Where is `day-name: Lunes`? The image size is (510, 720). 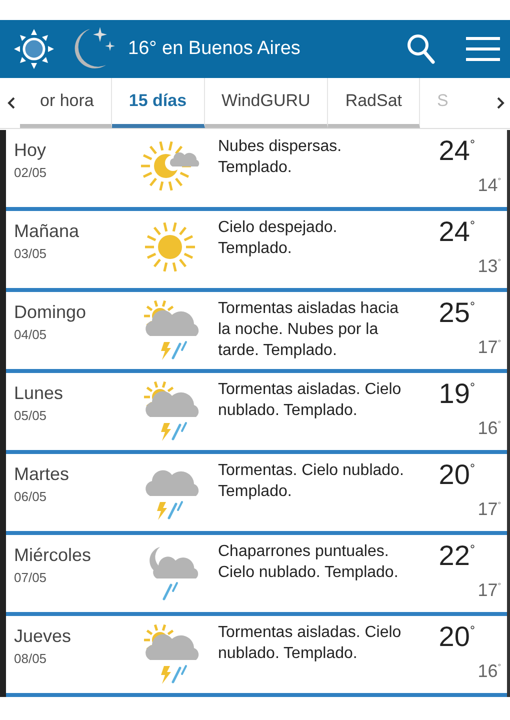 day-name: Lunes is located at coordinates (39, 393).